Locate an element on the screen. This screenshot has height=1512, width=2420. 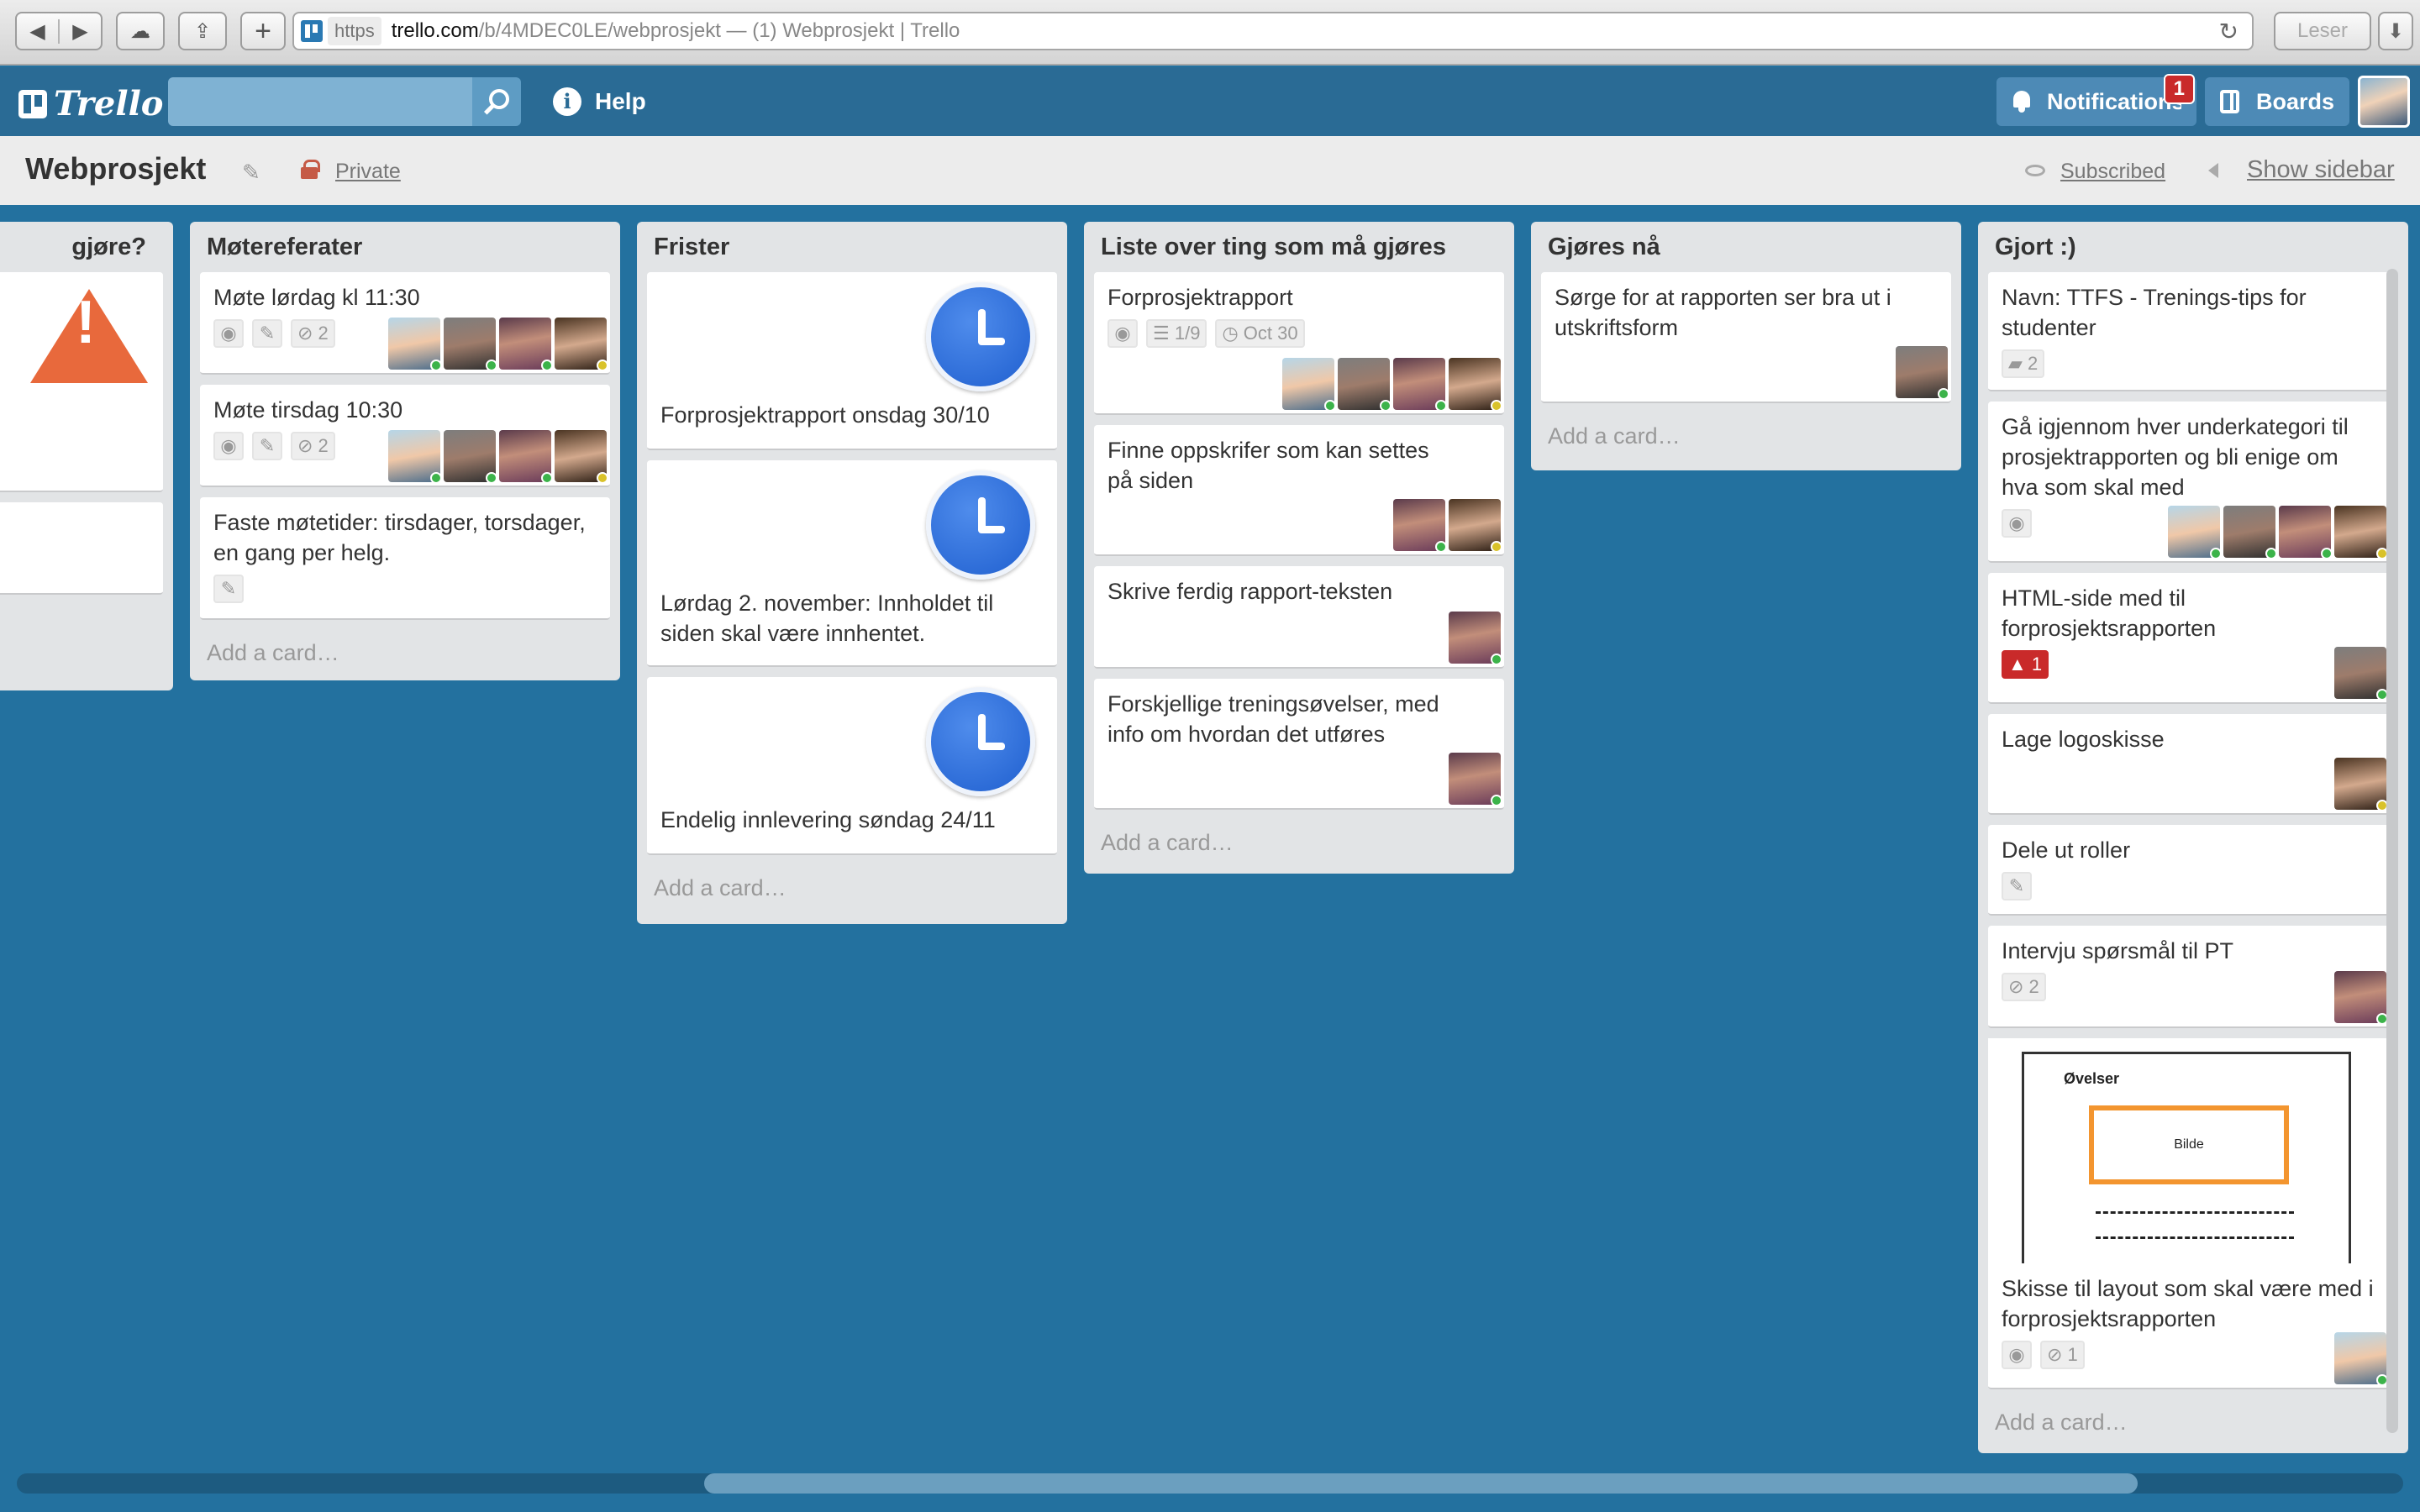
card-forprosjektrapport-frist: Forprosjektrapport onsdag 30/10 is located at coordinates (852, 361).